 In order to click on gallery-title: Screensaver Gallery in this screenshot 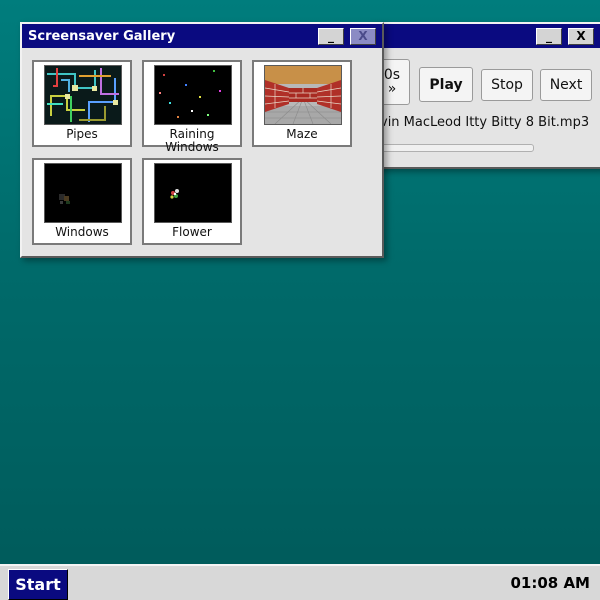, I will do `click(102, 36)`.